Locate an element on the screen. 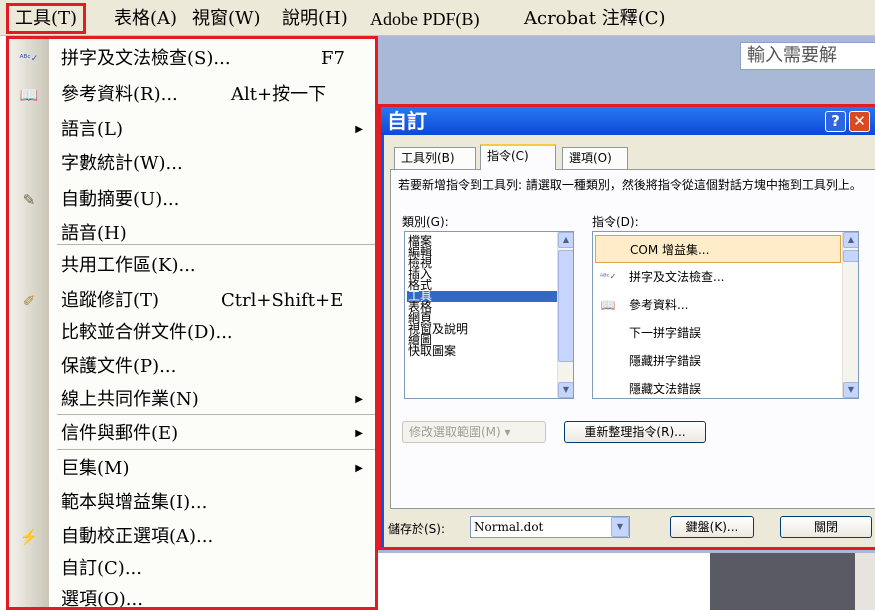  list-item: 隱藏拼字錯誤 is located at coordinates (718, 361).